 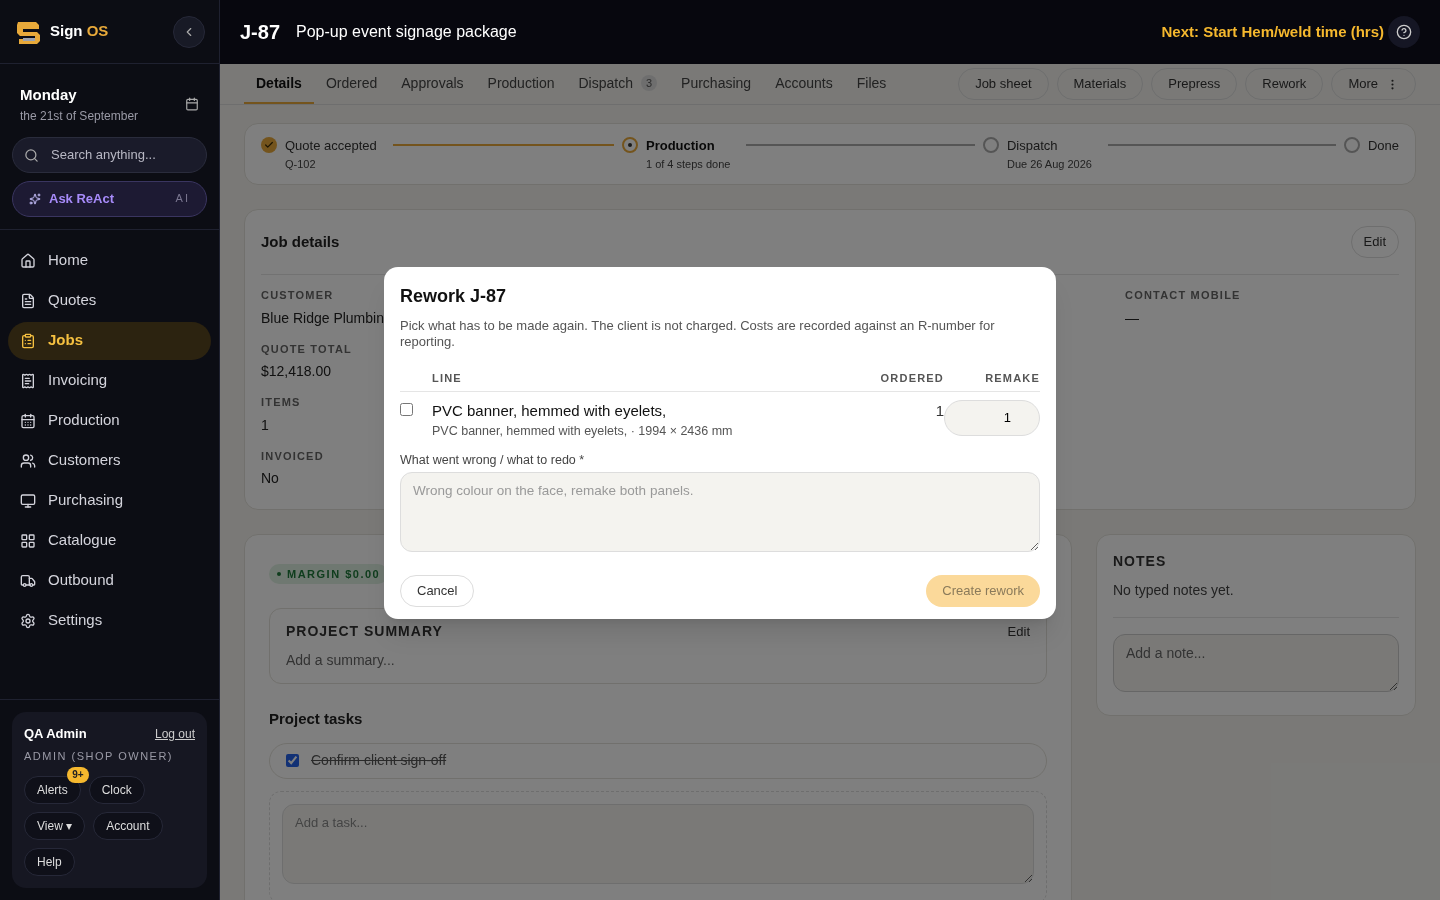 What do you see at coordinates (698, 334) in the screenshot?
I see `dialog-description: Pick what has to be made again. The client is not charged. Costs are recorded against an R-number for reporting.` at bounding box center [698, 334].